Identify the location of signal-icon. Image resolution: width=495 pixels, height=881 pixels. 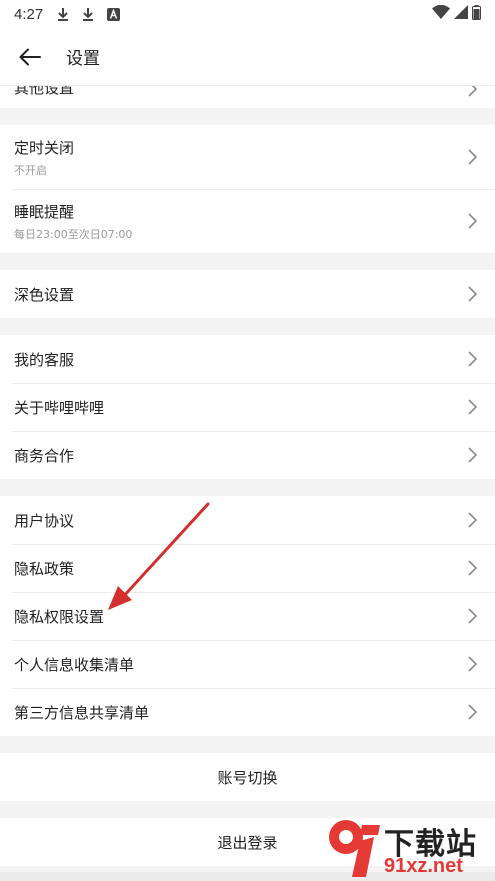
(461, 14).